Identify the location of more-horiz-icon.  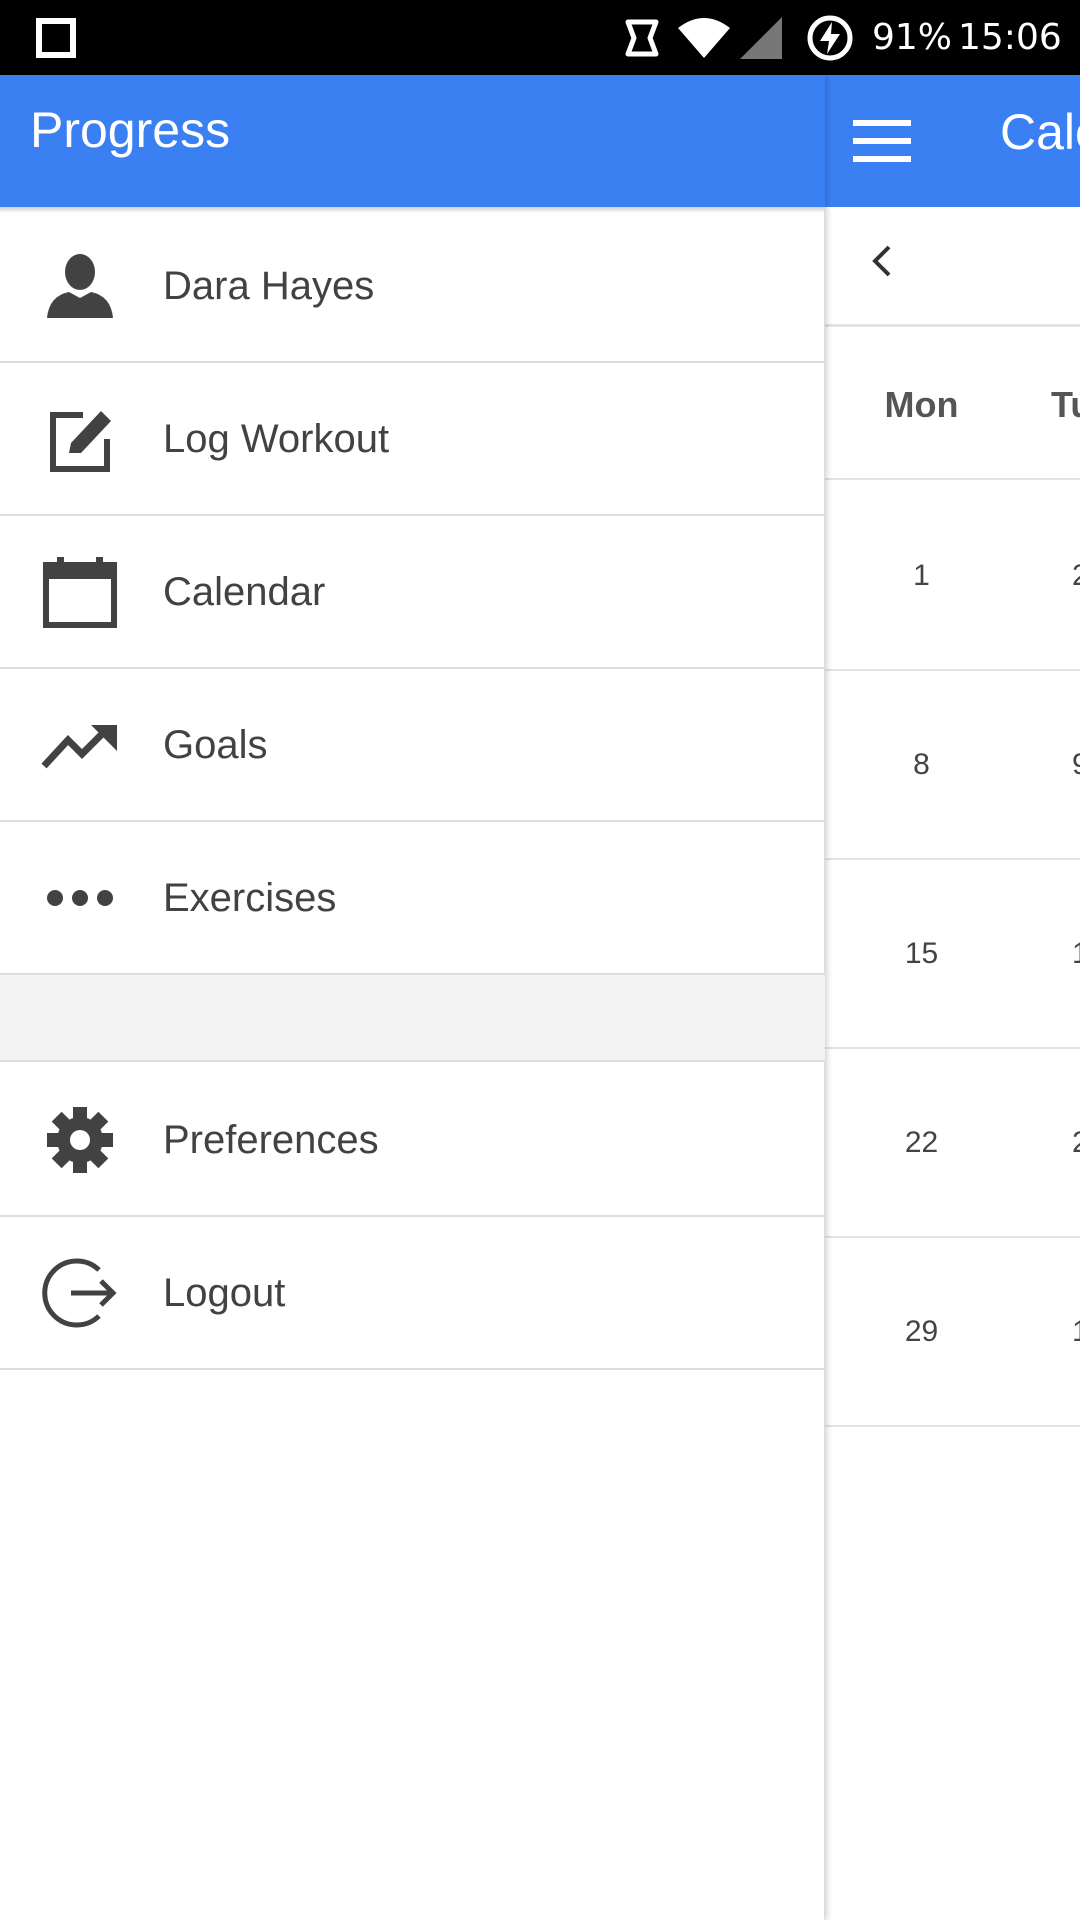
(80, 898).